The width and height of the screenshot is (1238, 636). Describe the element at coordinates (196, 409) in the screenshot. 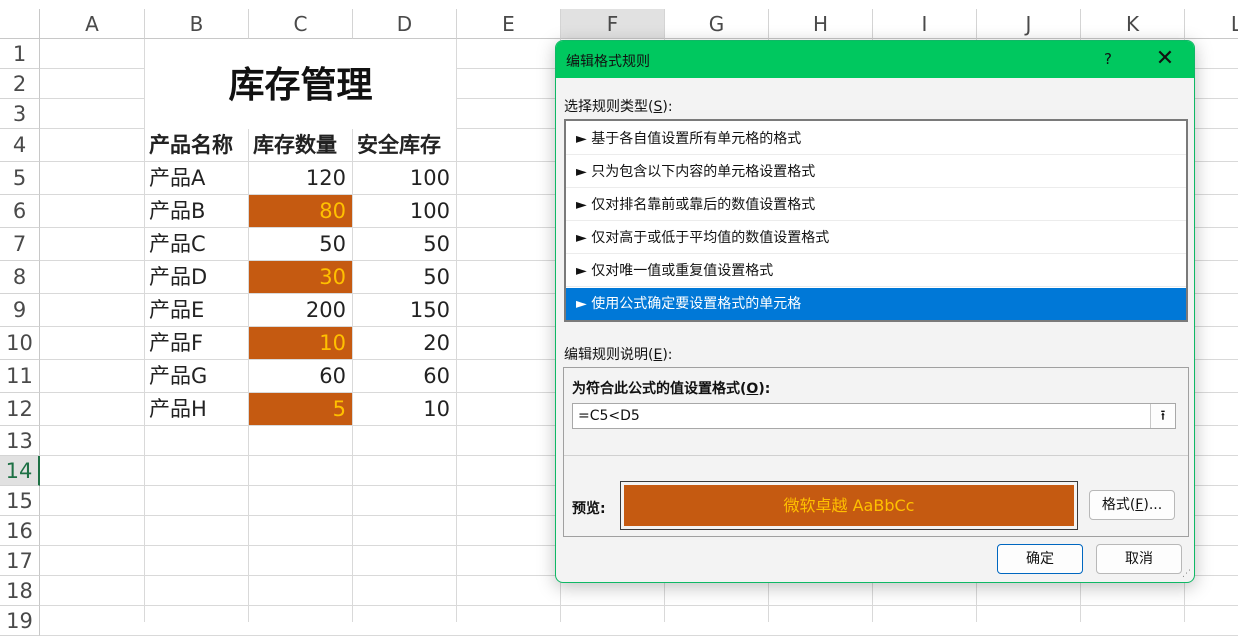

I see `product-name-cell: 产品H` at that location.